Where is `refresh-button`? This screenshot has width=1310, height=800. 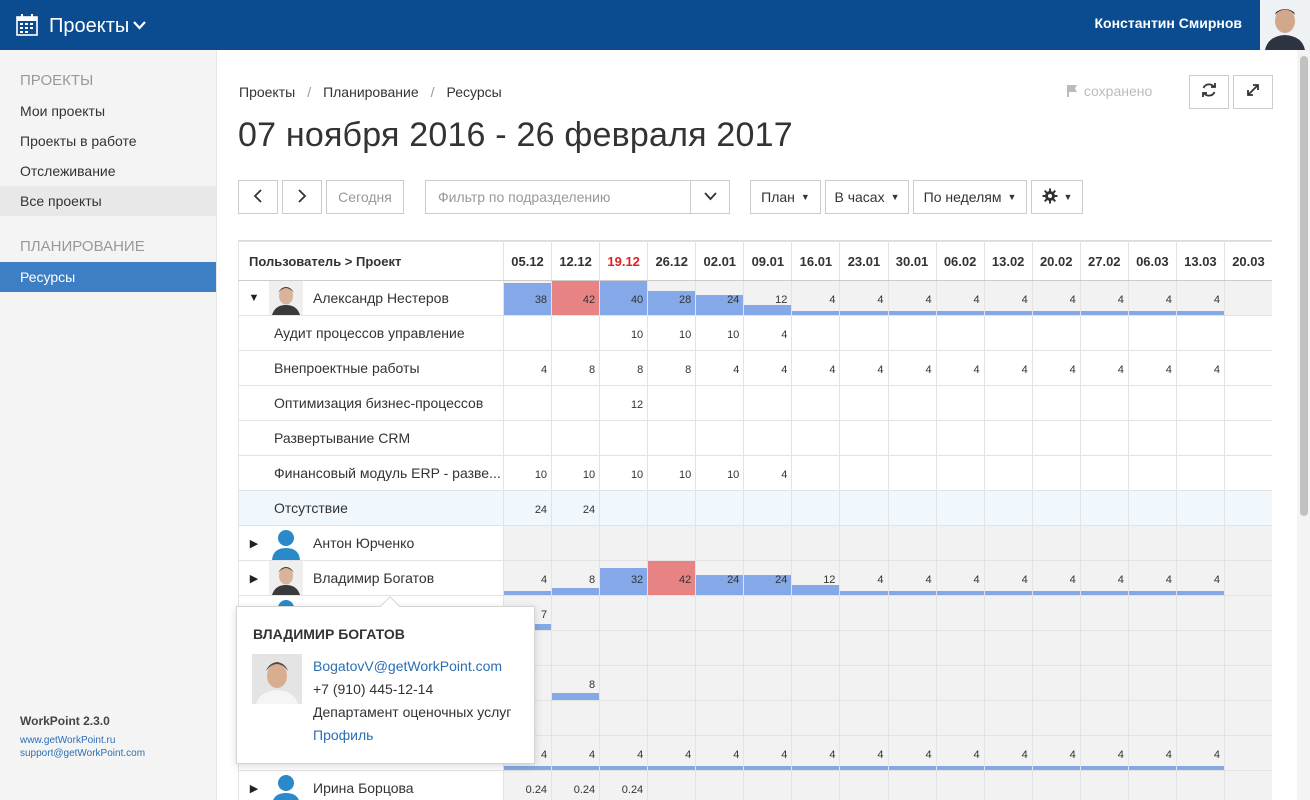
refresh-button is located at coordinates (1209, 92).